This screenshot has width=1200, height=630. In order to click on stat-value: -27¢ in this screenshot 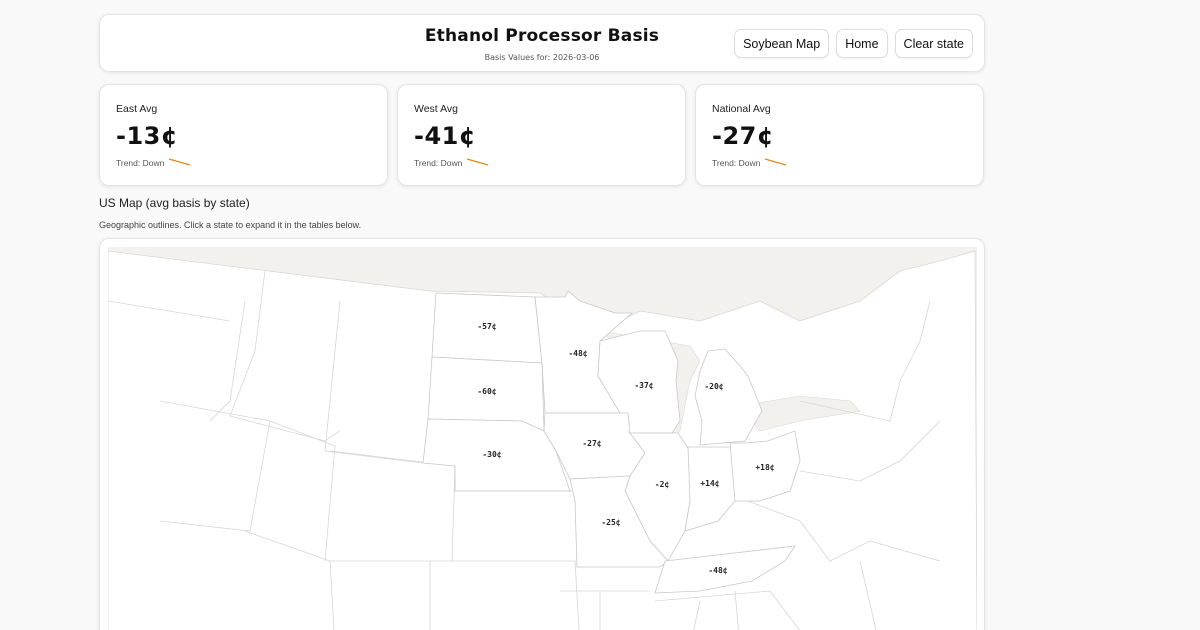, I will do `click(743, 136)`.